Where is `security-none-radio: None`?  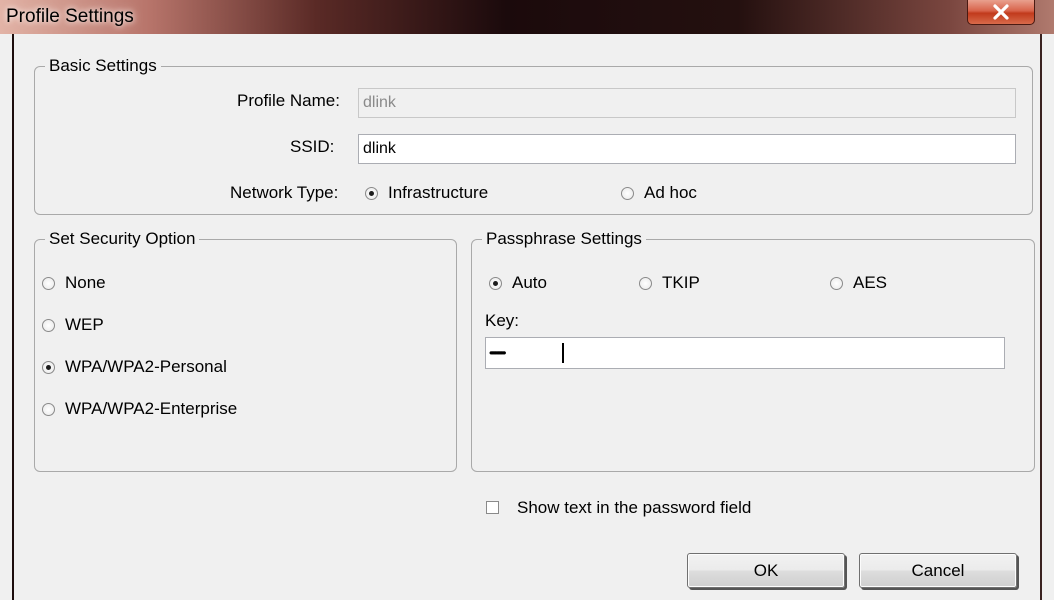 security-none-radio: None is located at coordinates (74, 283).